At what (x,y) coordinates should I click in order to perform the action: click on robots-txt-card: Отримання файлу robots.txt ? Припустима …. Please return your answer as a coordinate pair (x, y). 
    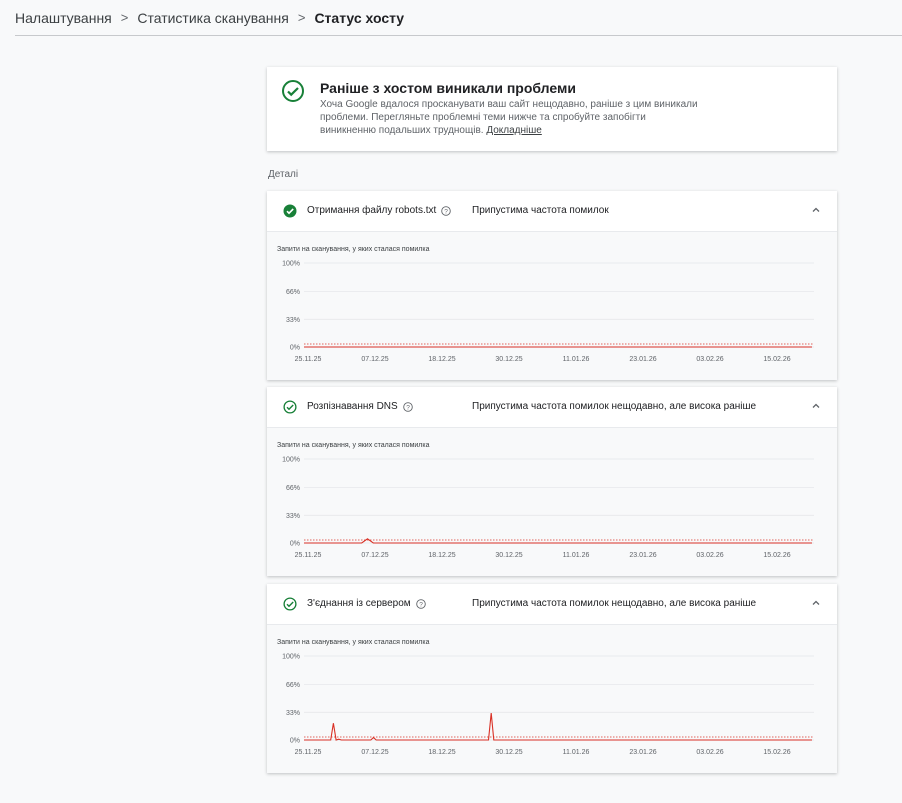
    Looking at the image, I should click on (552, 285).